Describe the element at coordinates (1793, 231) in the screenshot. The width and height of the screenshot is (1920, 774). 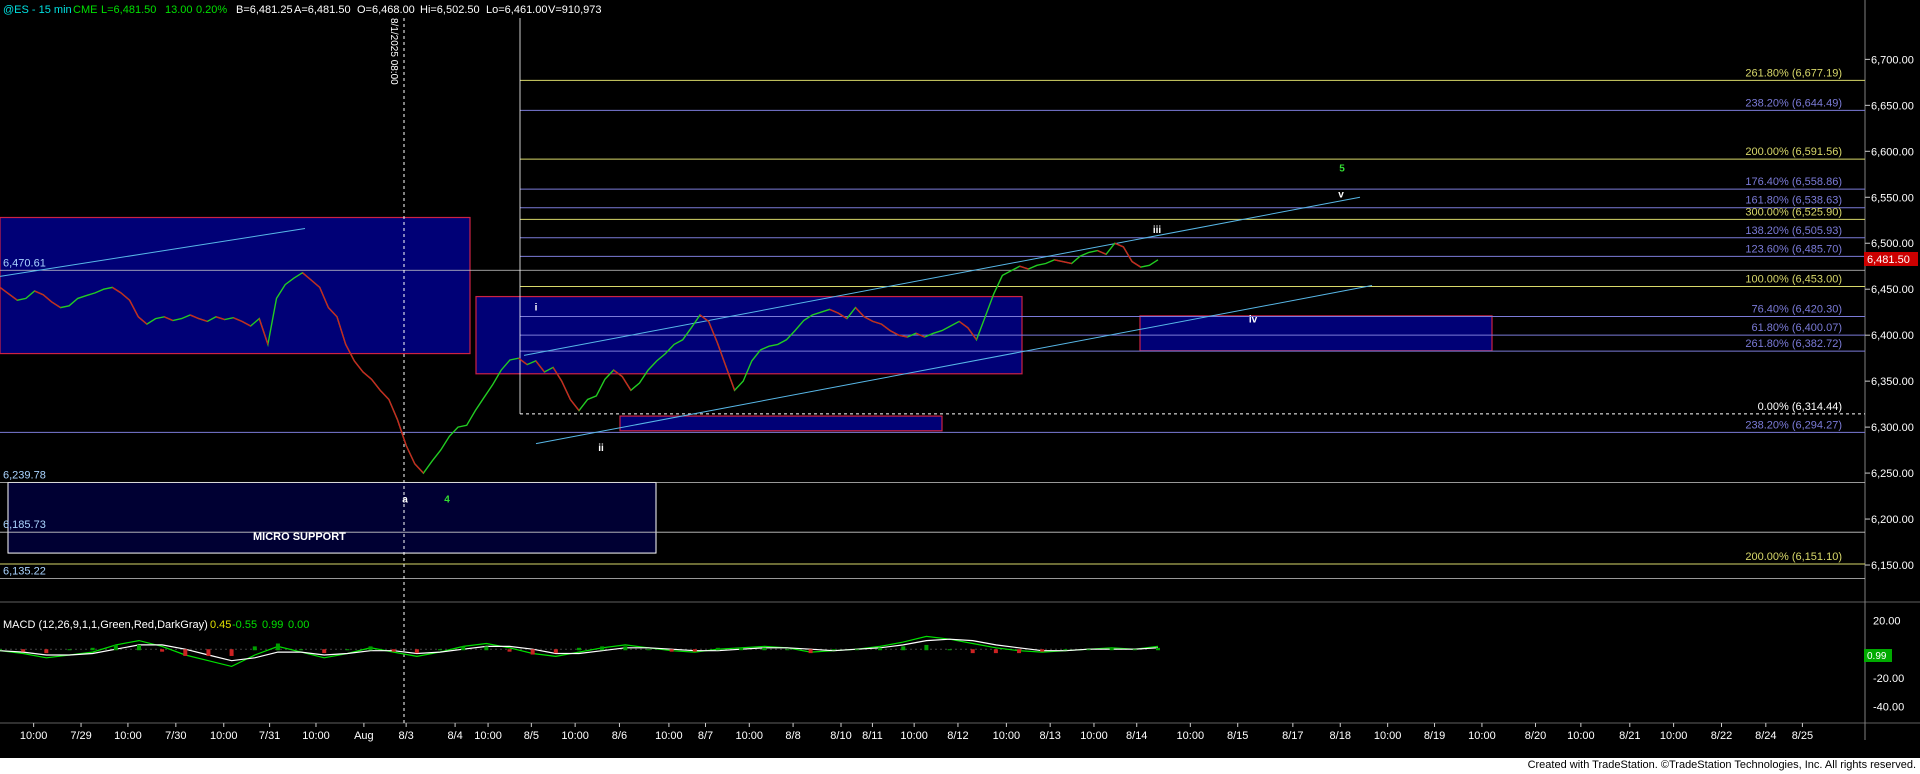
I see `fib-level-label: 138.20% (6,505.93)` at that location.